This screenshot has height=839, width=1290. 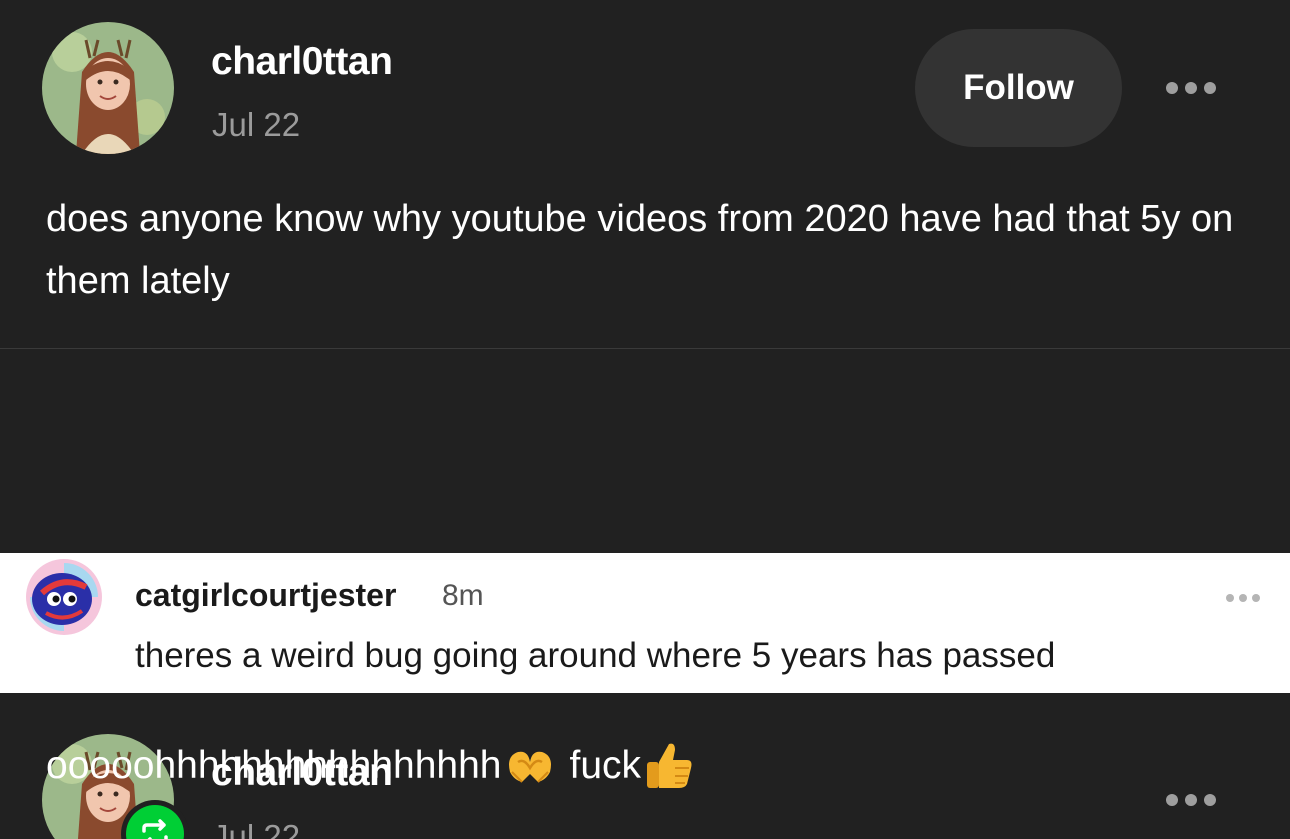 What do you see at coordinates (274, 765) in the screenshot?
I see `reblog-comment-text-1: ooooohhhhhhhhhhhhhhhh` at bounding box center [274, 765].